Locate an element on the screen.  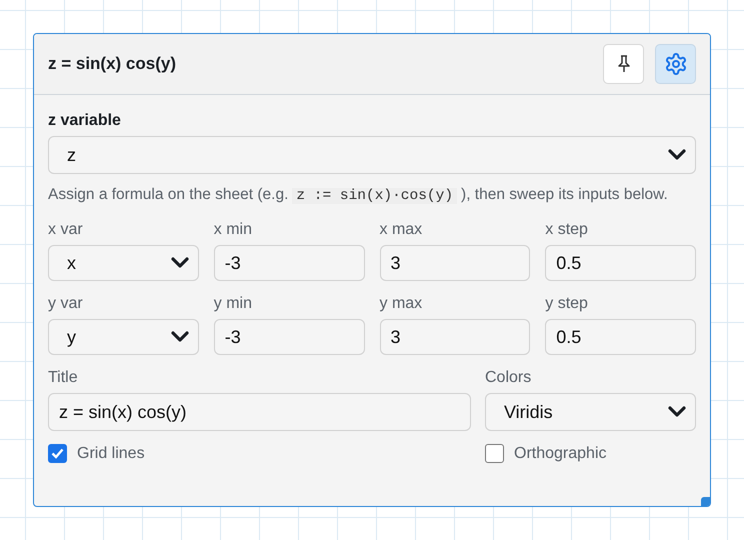
panel-title: z = sin(x) cos(y) is located at coordinates (112, 64).